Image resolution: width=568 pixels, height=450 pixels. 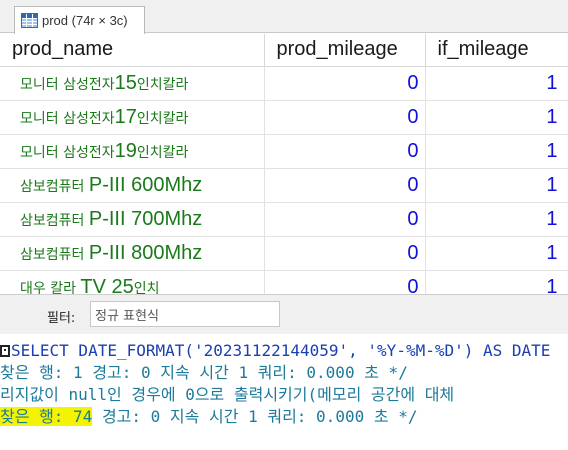 What do you see at coordinates (204, 372) in the screenshot?
I see `log-line: 찾은 행: 1 경고: 0 지속 시간 1 쿼리: 0.000 초 */` at bounding box center [204, 372].